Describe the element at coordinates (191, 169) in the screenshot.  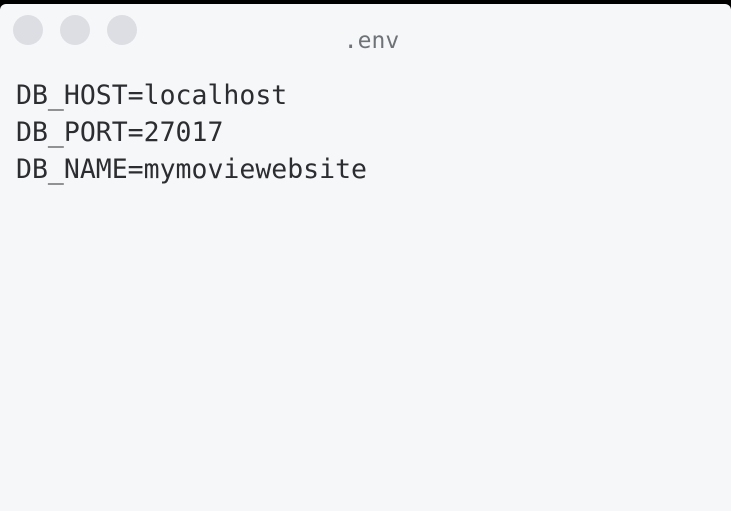
I see `code-line: DB_NAME=mymoviewebsite` at that location.